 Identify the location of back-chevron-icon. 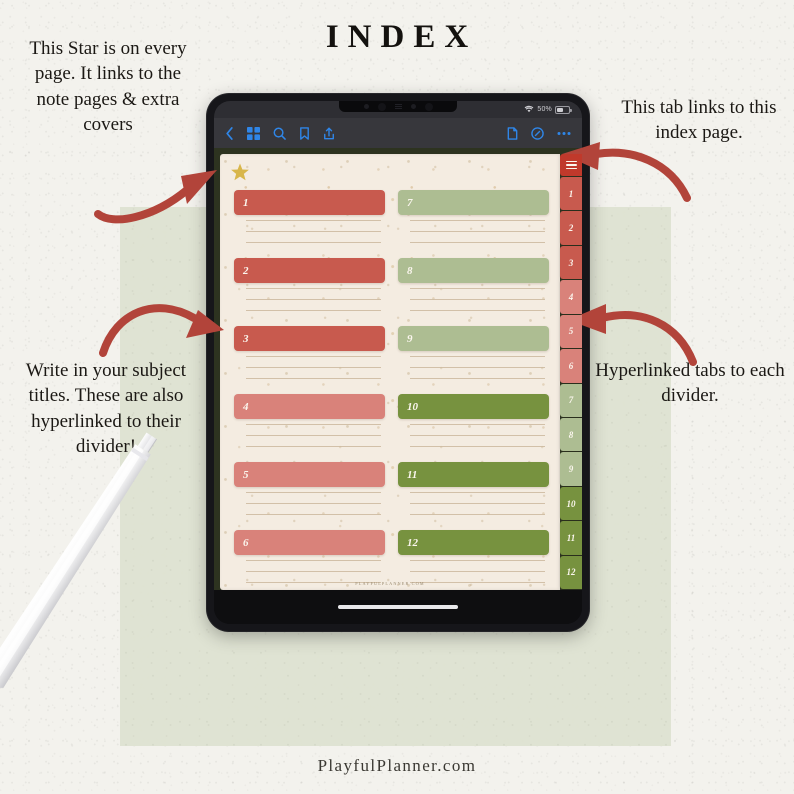
(229, 133).